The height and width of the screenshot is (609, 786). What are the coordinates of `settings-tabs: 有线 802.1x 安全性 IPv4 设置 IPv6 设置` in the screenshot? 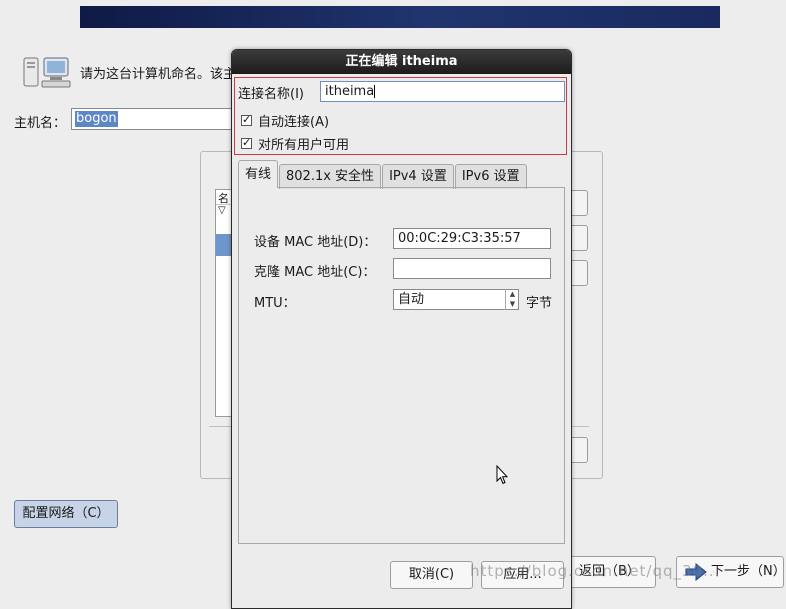 It's located at (383, 174).